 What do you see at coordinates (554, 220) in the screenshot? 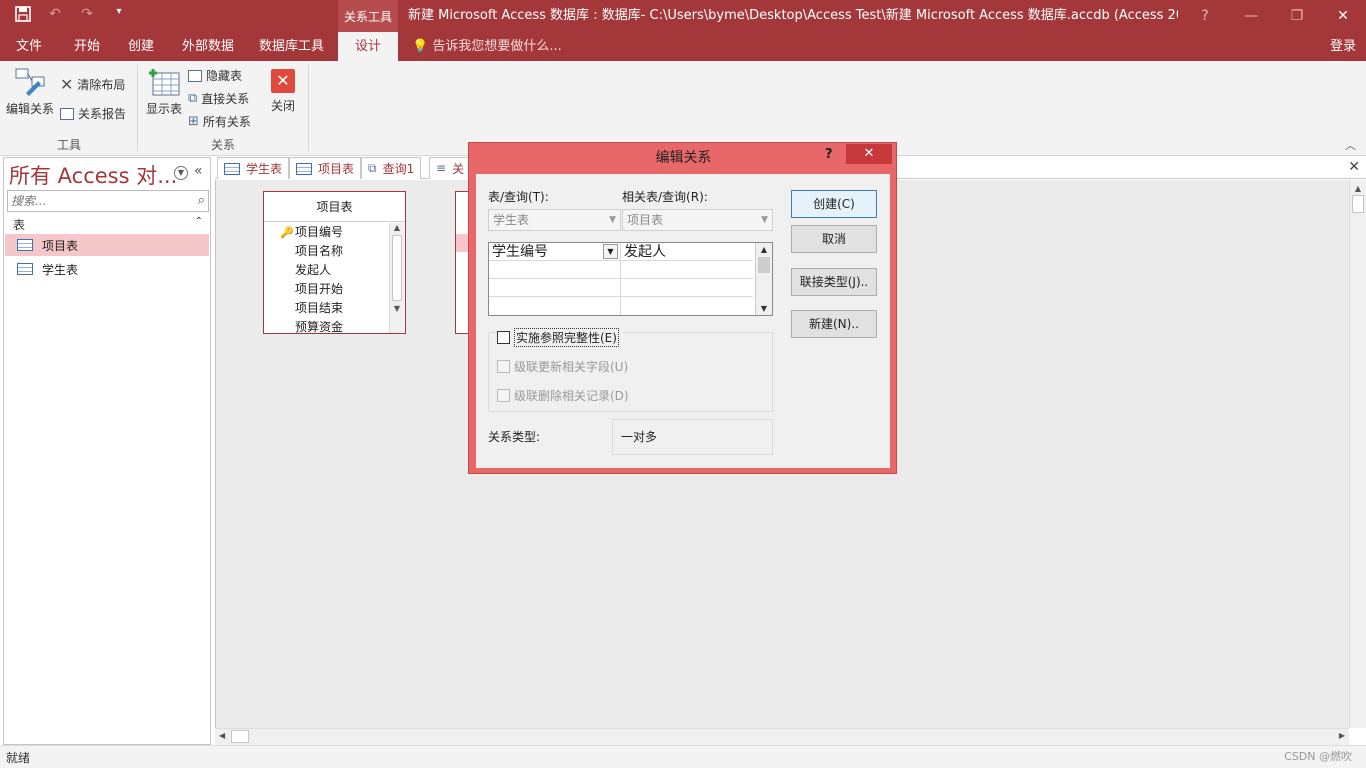
I see `table-query-select: 学生表 ▼` at bounding box center [554, 220].